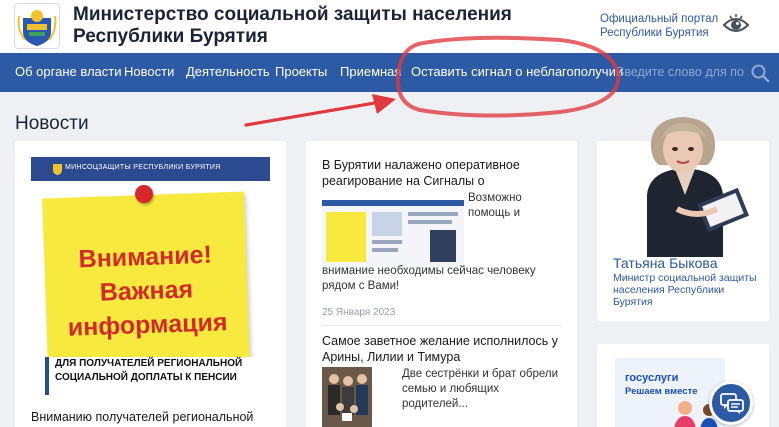  I want to click on chat-button, so click(731, 403).